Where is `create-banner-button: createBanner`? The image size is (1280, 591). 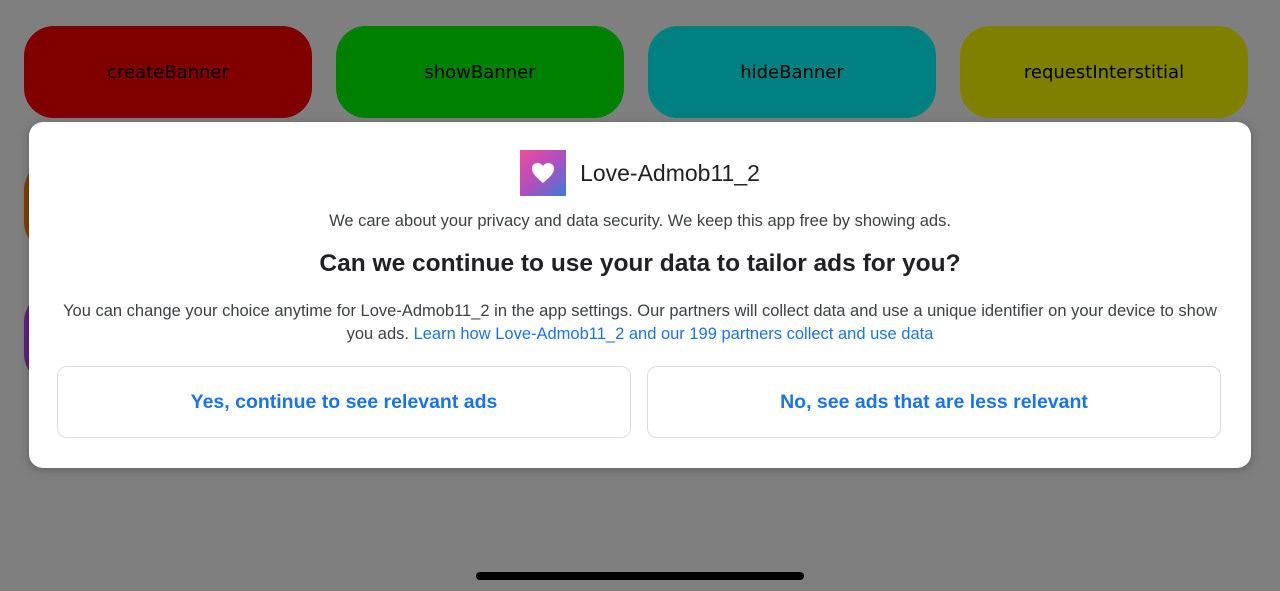 create-banner-button: createBanner is located at coordinates (168, 72).